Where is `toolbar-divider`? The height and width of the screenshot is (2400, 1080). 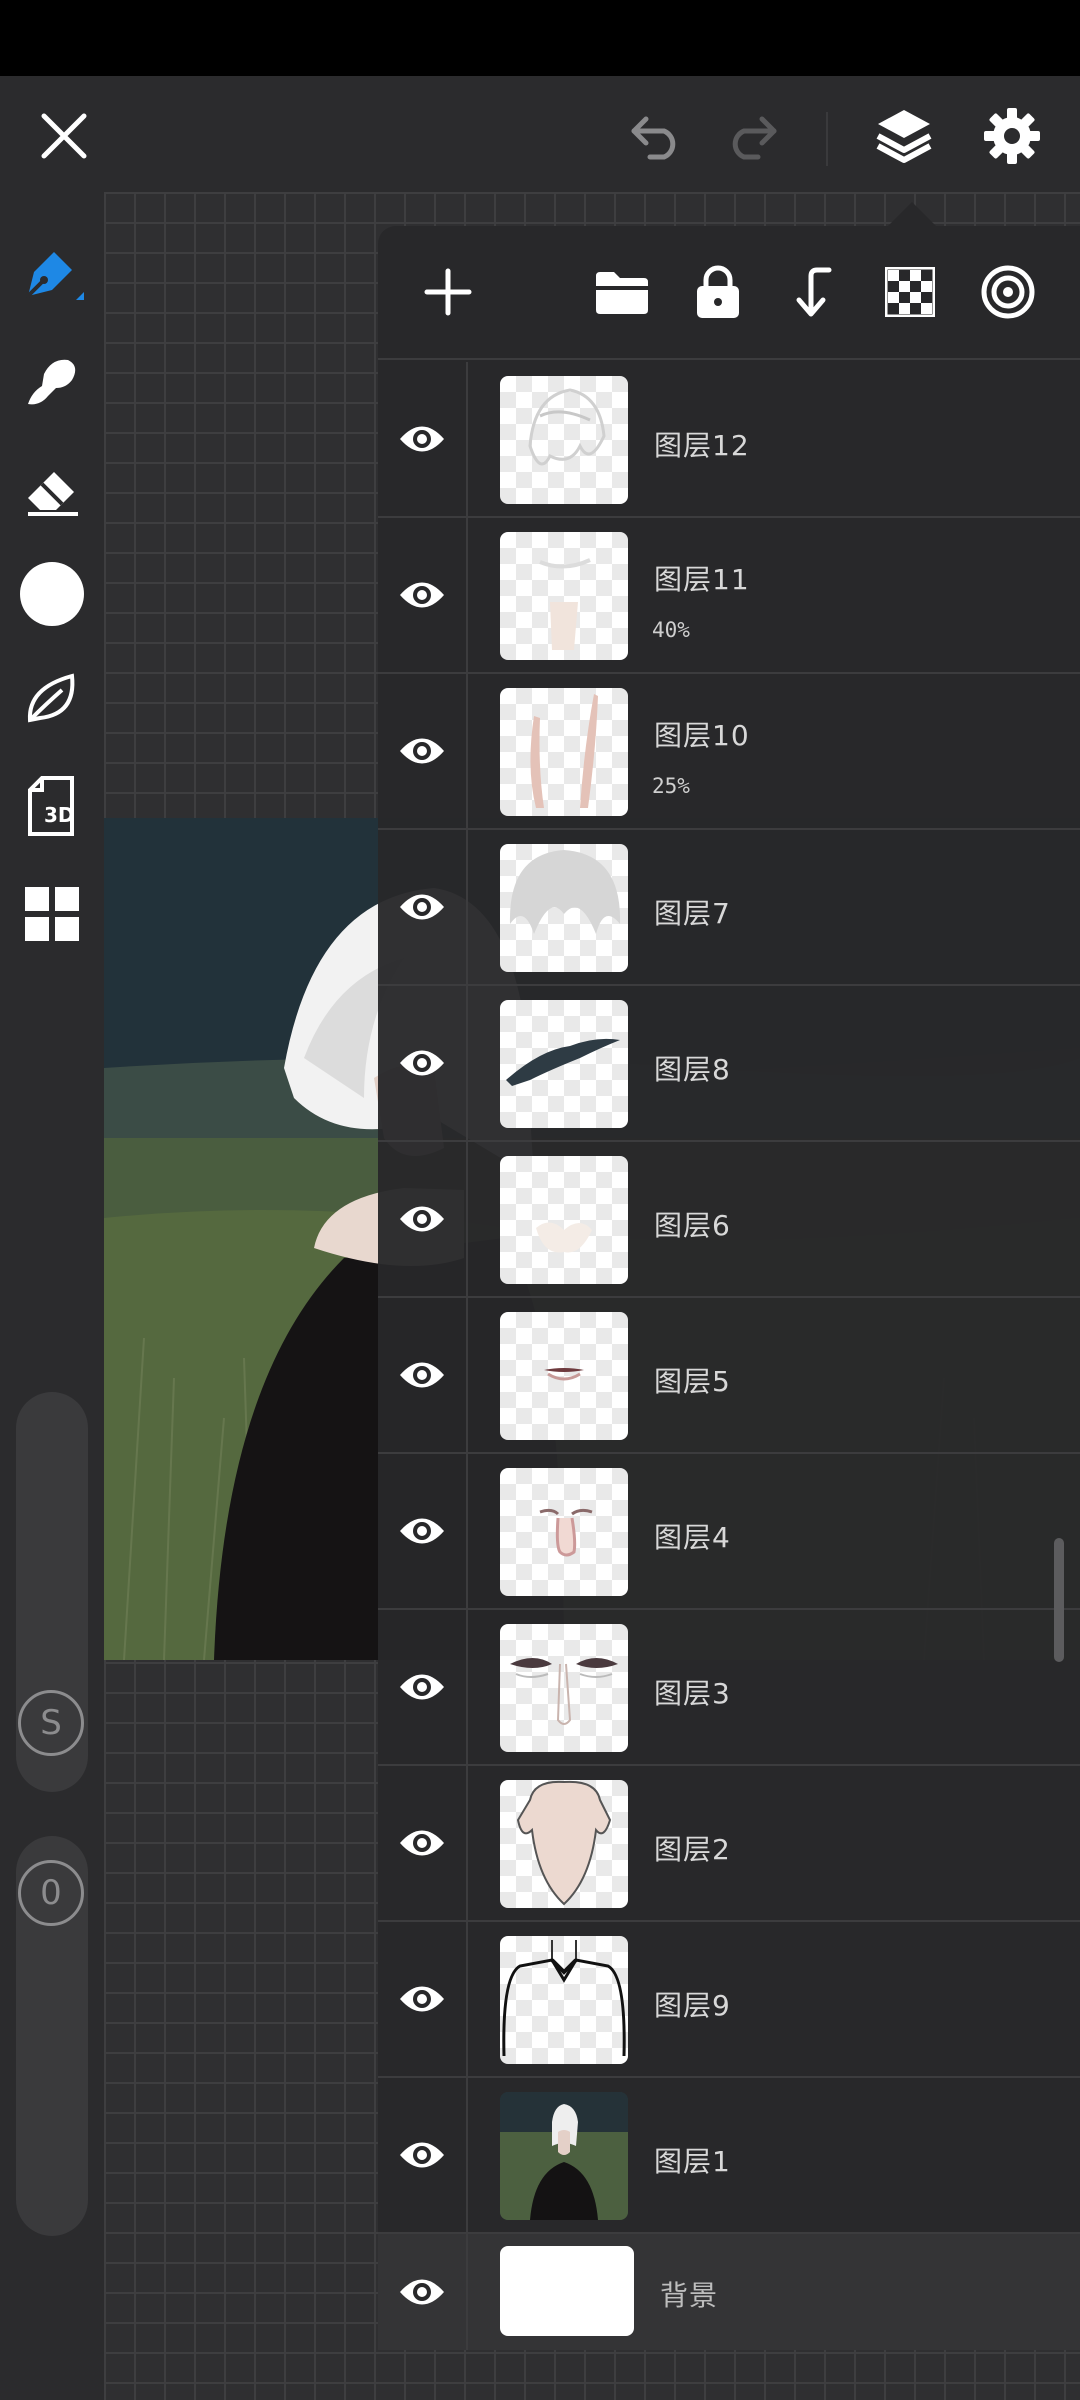 toolbar-divider is located at coordinates (827, 139).